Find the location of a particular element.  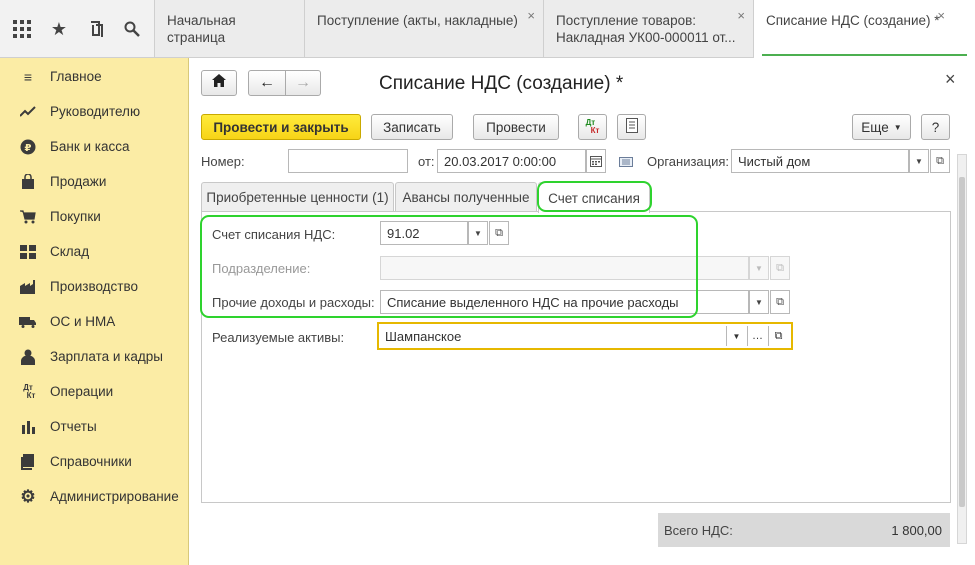

bag-icon is located at coordinates (28, 182).